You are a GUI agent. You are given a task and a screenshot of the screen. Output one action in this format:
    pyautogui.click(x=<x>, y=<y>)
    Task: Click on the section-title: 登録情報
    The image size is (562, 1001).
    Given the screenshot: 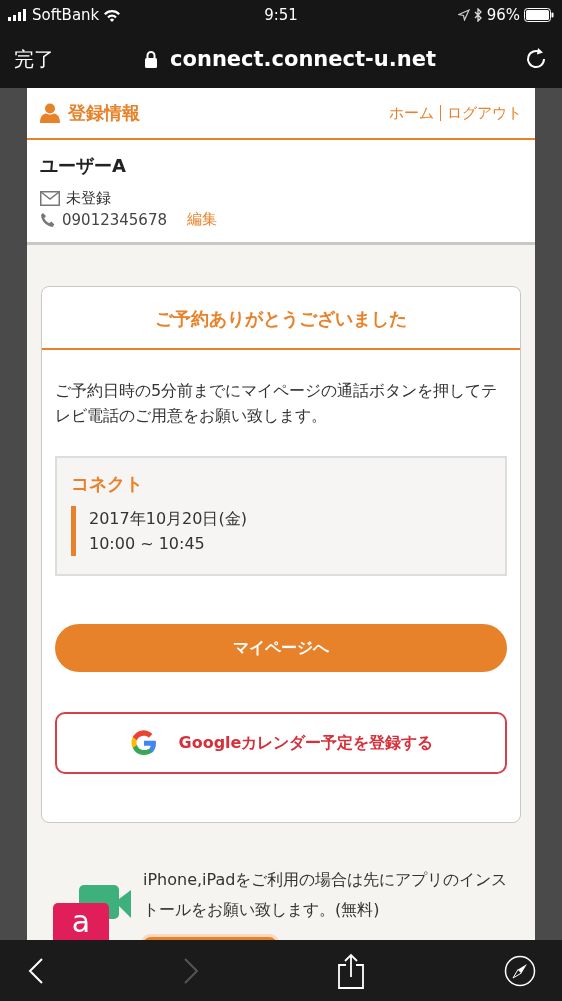 What is the action you would take?
    pyautogui.click(x=104, y=113)
    